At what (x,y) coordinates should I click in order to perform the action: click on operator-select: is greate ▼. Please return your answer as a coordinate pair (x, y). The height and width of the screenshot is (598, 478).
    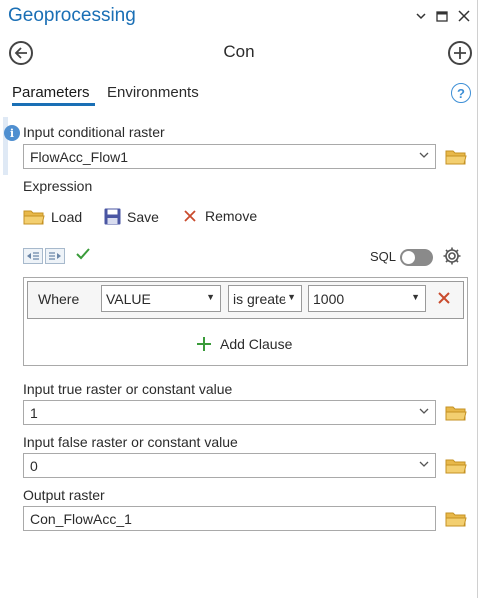
    Looking at the image, I should click on (265, 298).